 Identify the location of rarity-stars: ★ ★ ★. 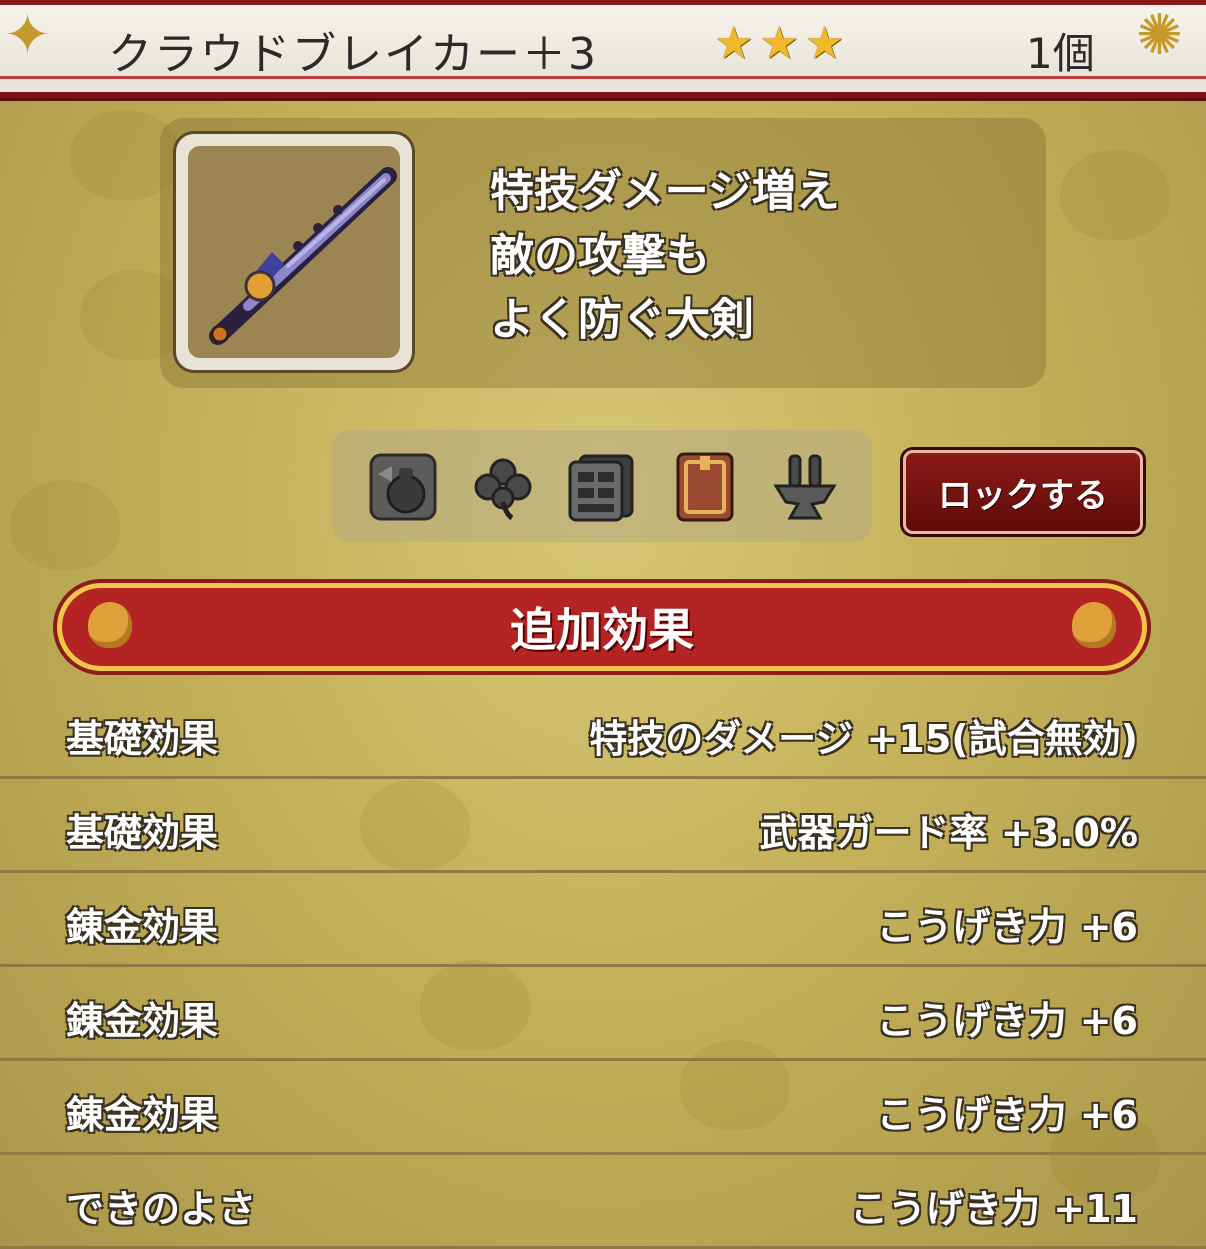
(779, 44).